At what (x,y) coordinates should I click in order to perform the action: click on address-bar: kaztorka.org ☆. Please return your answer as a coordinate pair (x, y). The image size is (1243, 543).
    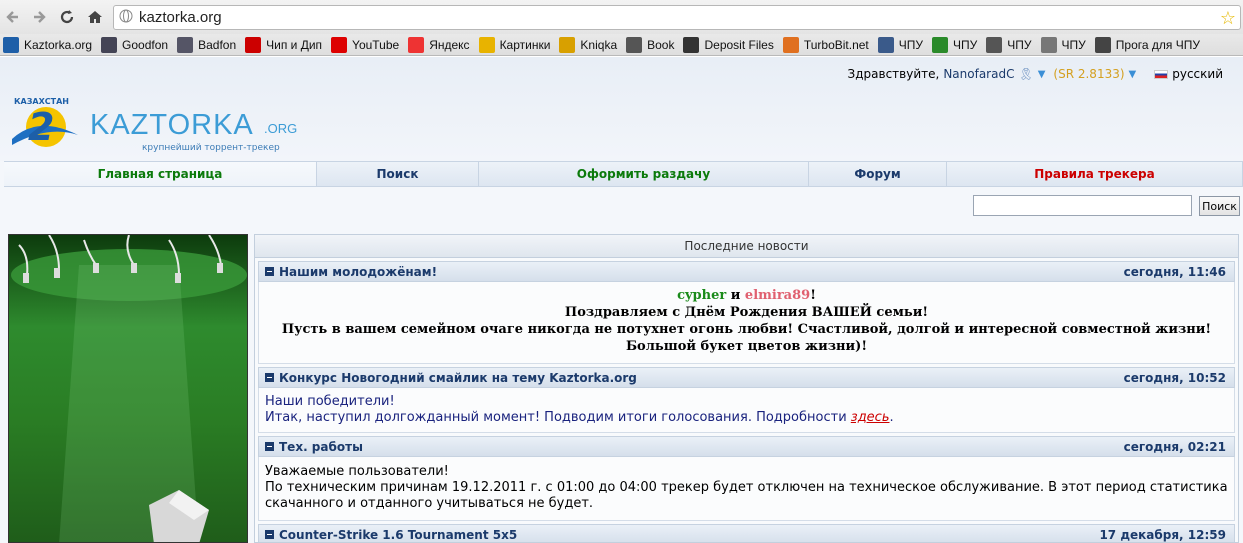
    Looking at the image, I should click on (677, 17).